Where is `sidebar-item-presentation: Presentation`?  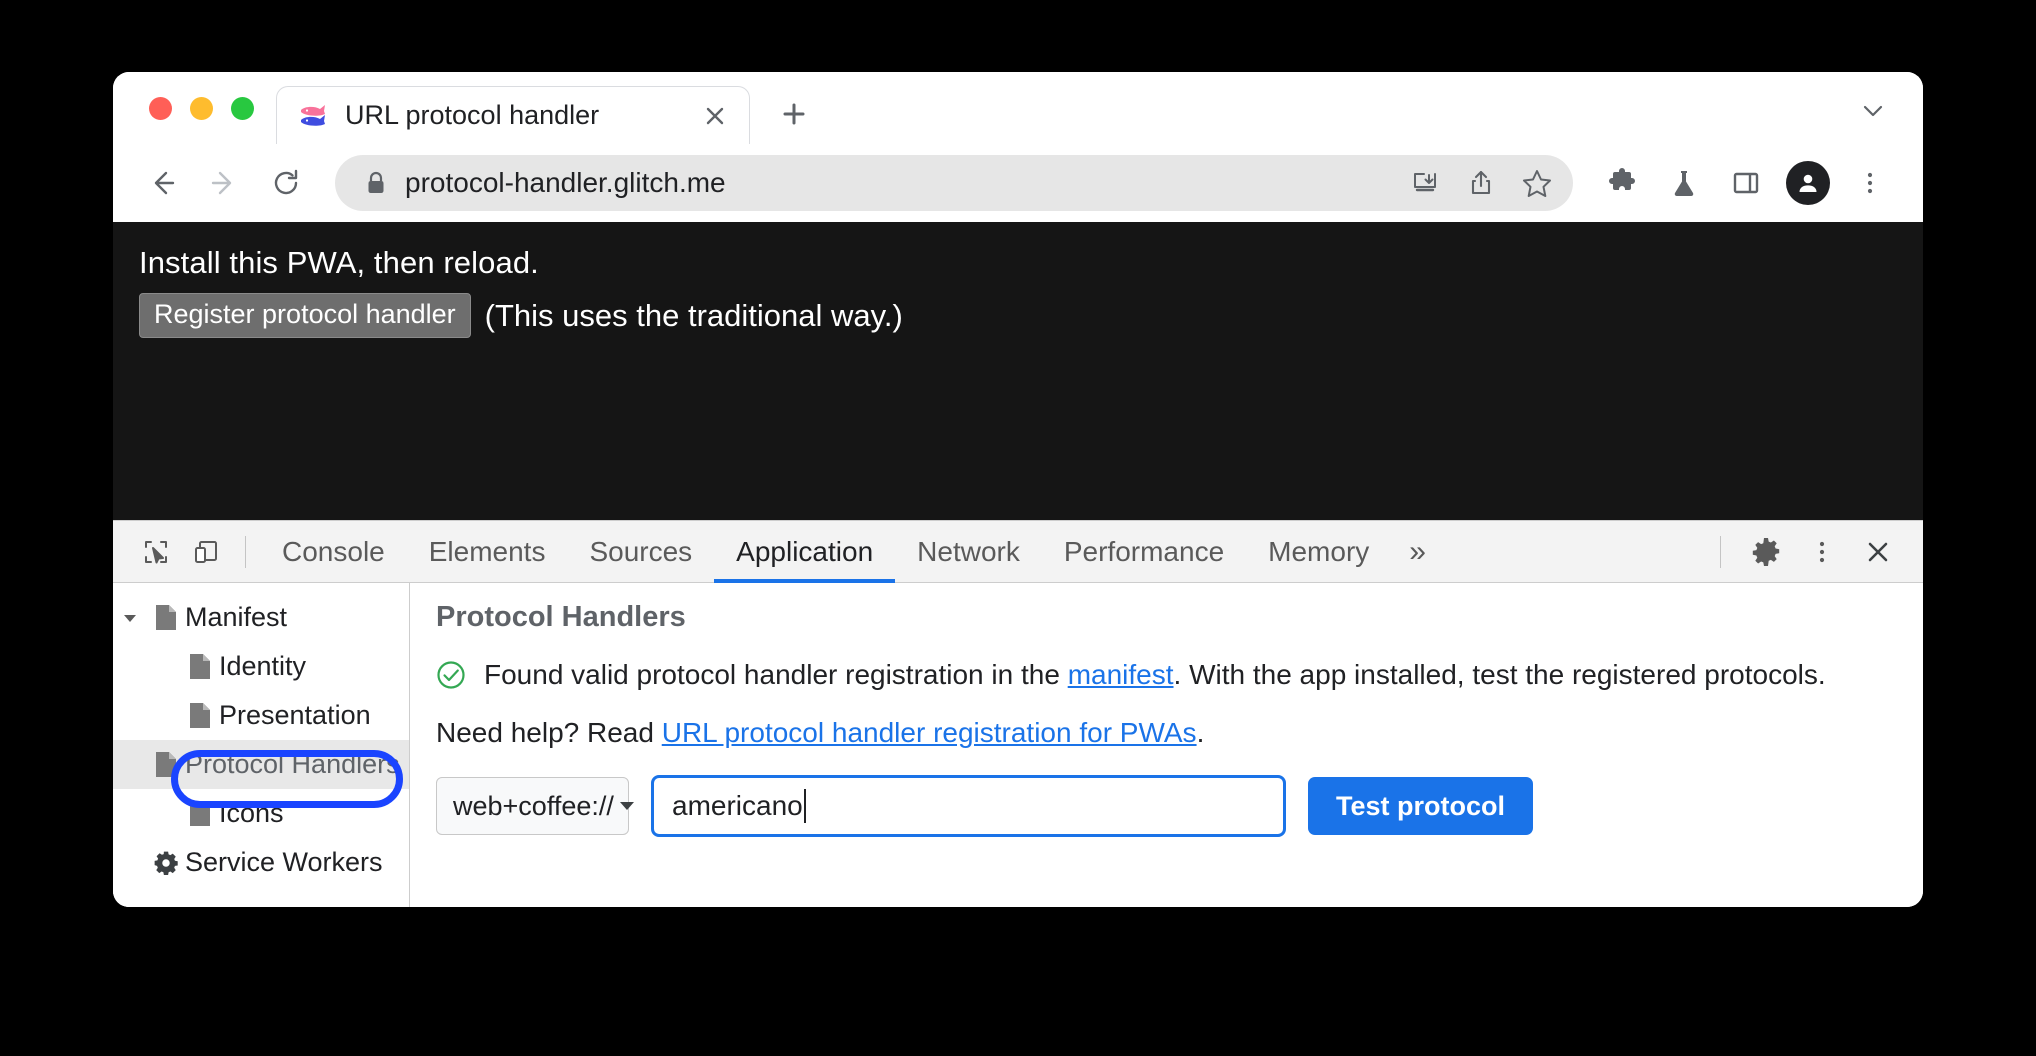
sidebar-item-presentation: Presentation is located at coordinates (261, 715).